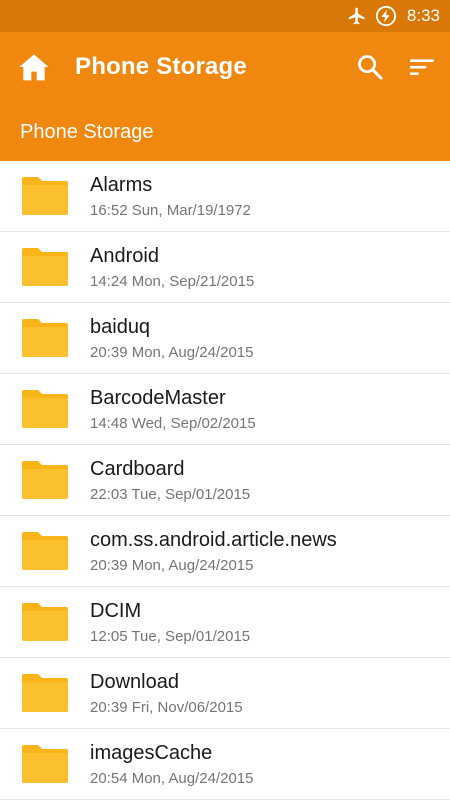 This screenshot has height=800, width=450. What do you see at coordinates (170, 210) in the screenshot?
I see `file-date: 16:52 Sun, Mar/19/1972` at bounding box center [170, 210].